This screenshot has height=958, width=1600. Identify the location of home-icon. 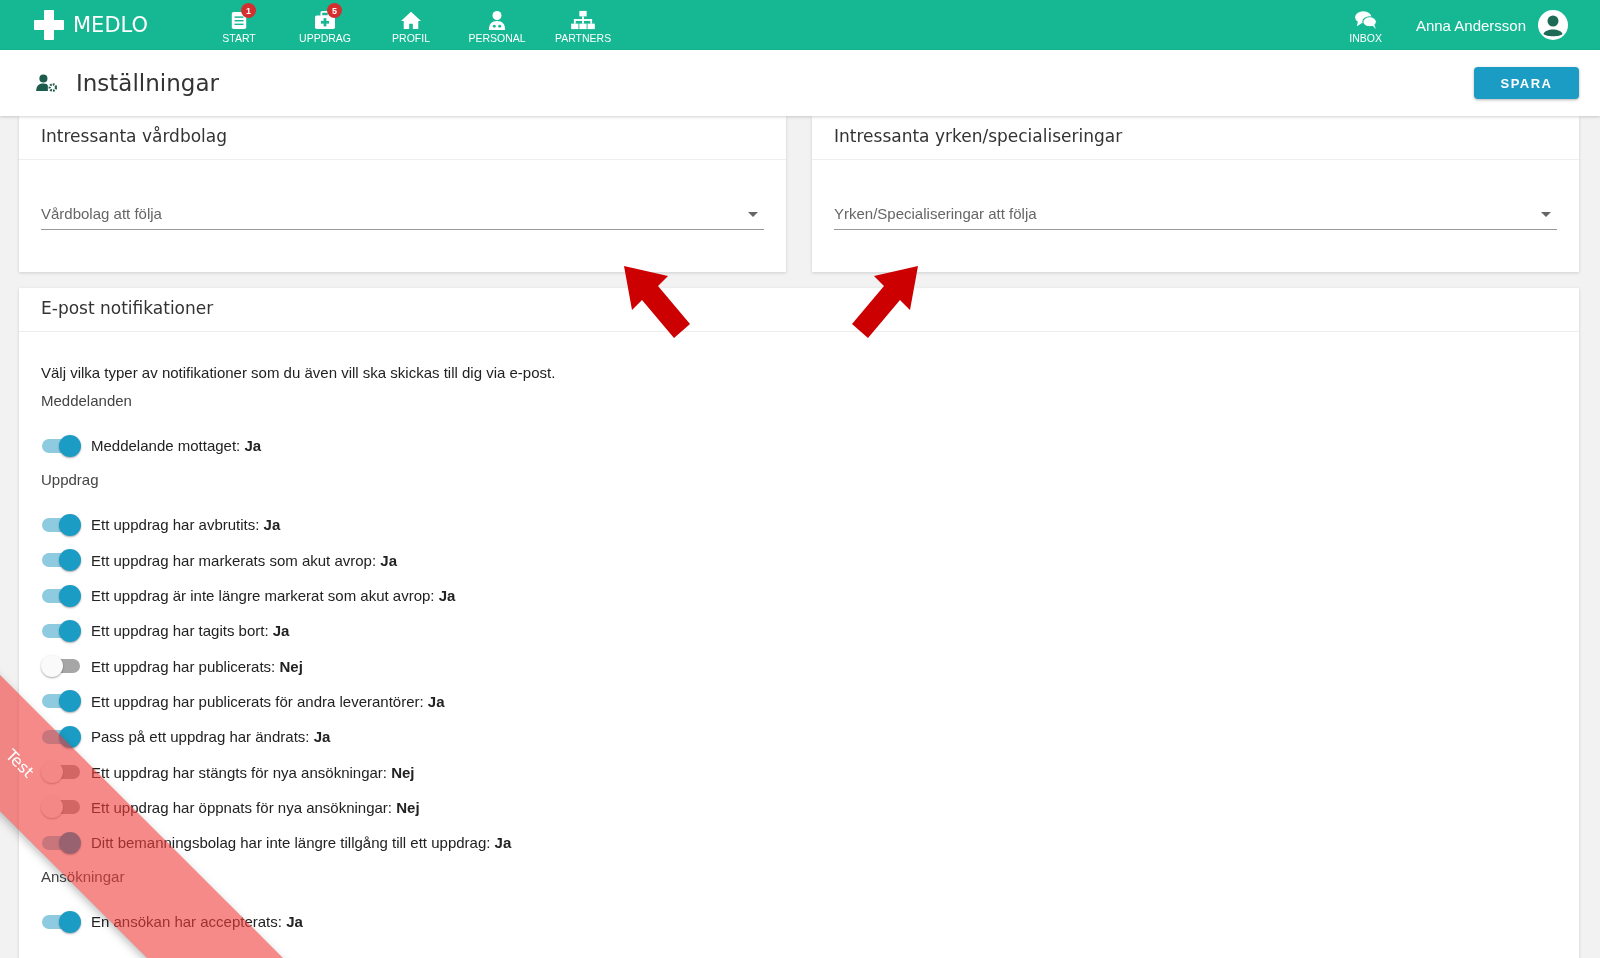
(411, 20).